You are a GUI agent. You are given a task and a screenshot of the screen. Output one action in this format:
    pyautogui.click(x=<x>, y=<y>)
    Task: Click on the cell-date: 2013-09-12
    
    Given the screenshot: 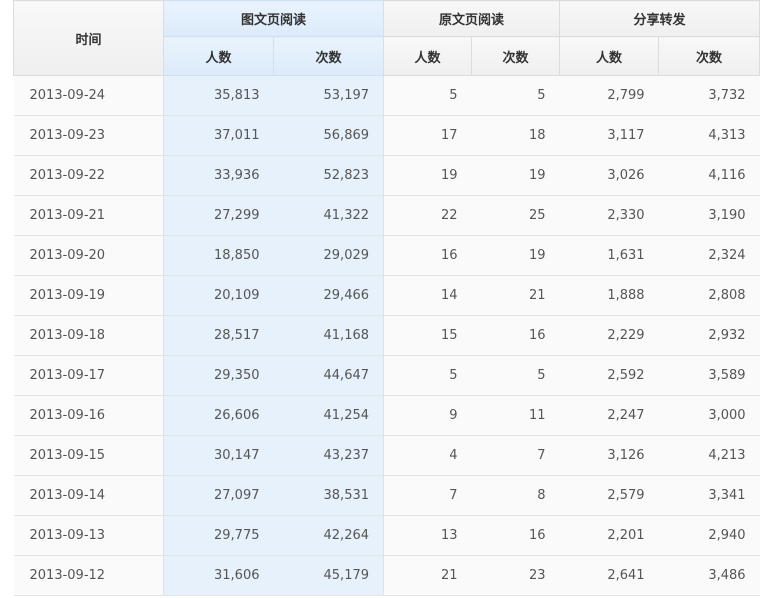 What is the action you would take?
    pyautogui.click(x=88, y=575)
    